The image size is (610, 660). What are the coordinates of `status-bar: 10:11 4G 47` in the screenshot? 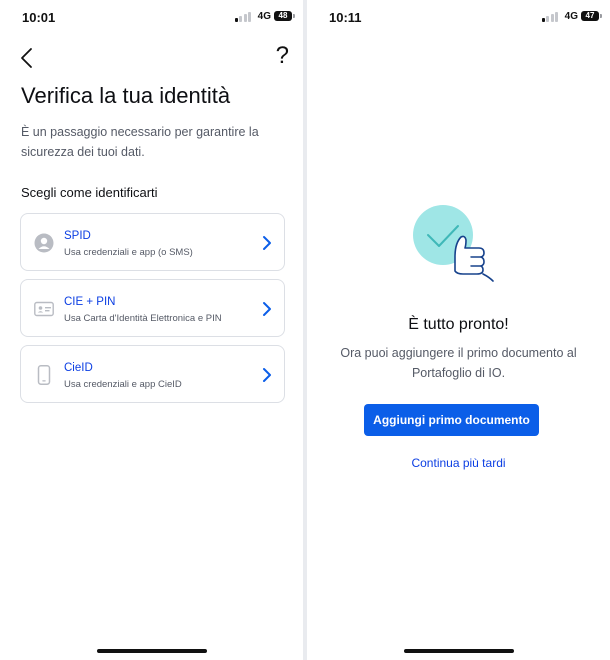 It's located at (458, 18).